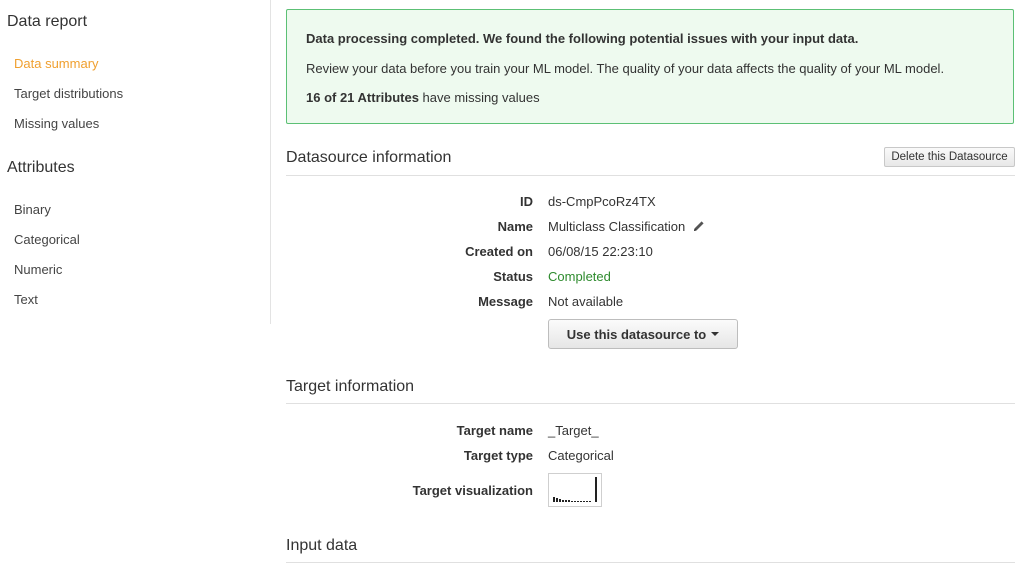 Image resolution: width=1024 pixels, height=574 pixels. I want to click on sidebar-item-categorical: Categorical, so click(47, 239).